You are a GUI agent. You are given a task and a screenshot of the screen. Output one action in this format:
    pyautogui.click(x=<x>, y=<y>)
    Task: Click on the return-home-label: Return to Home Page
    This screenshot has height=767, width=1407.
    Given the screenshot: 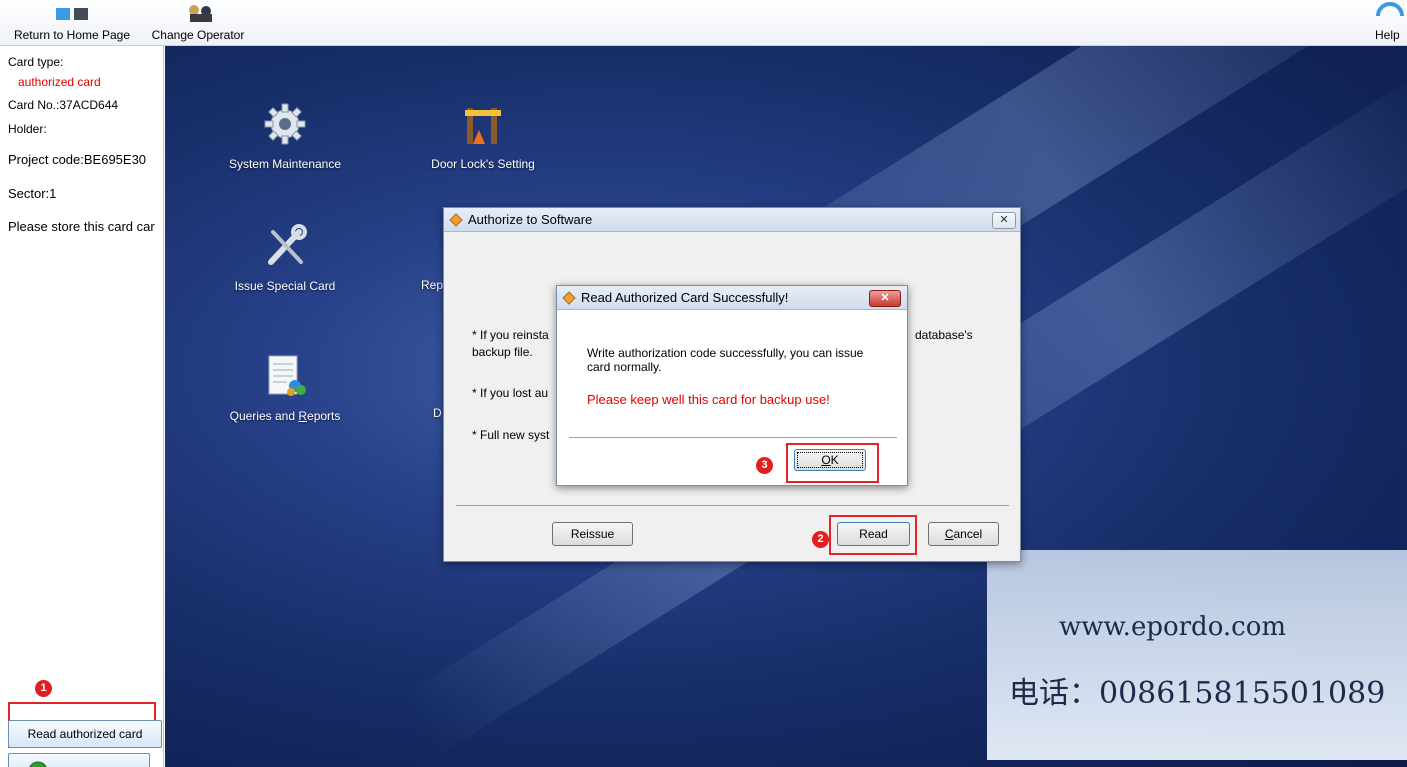 What is the action you would take?
    pyautogui.click(x=72, y=35)
    